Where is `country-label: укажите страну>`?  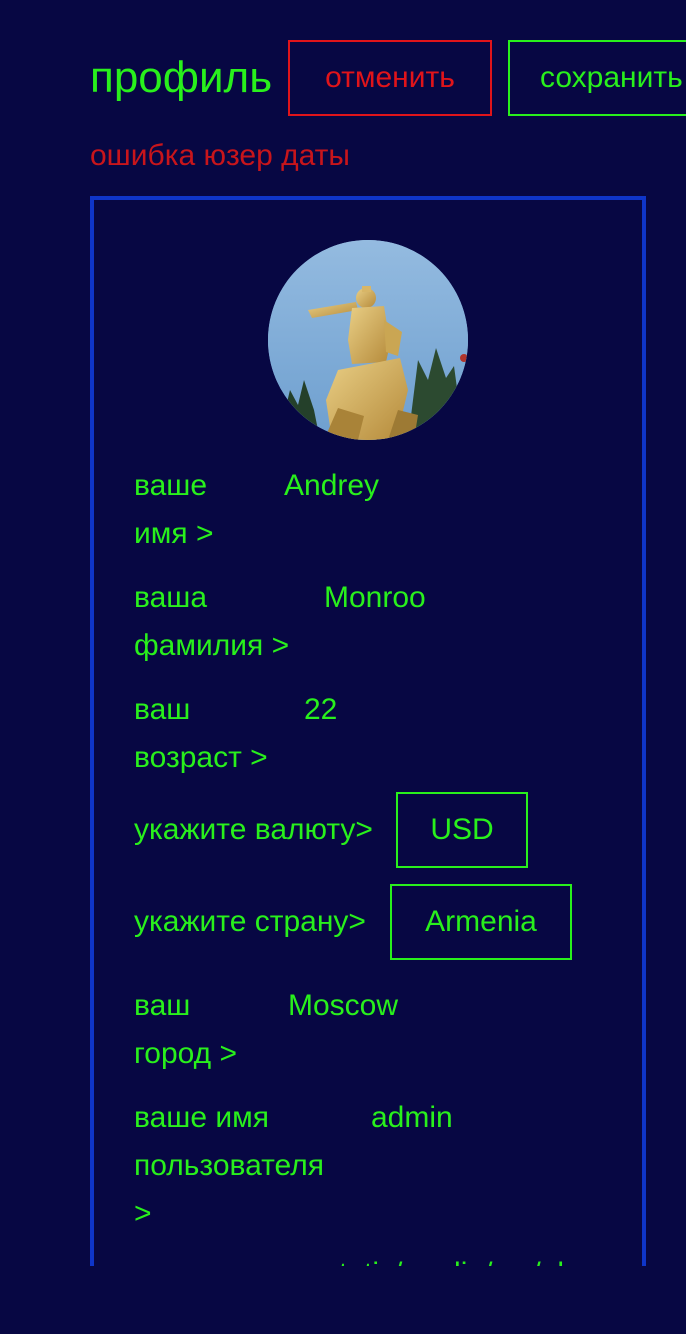 country-label: укажите страну> is located at coordinates (250, 921).